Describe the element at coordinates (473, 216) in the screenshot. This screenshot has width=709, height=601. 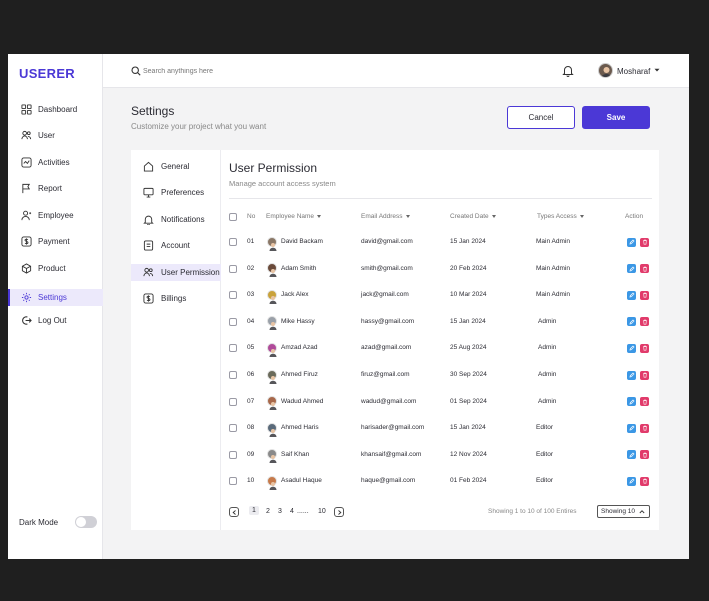
I see `column-header-created-date: Created Date` at that location.